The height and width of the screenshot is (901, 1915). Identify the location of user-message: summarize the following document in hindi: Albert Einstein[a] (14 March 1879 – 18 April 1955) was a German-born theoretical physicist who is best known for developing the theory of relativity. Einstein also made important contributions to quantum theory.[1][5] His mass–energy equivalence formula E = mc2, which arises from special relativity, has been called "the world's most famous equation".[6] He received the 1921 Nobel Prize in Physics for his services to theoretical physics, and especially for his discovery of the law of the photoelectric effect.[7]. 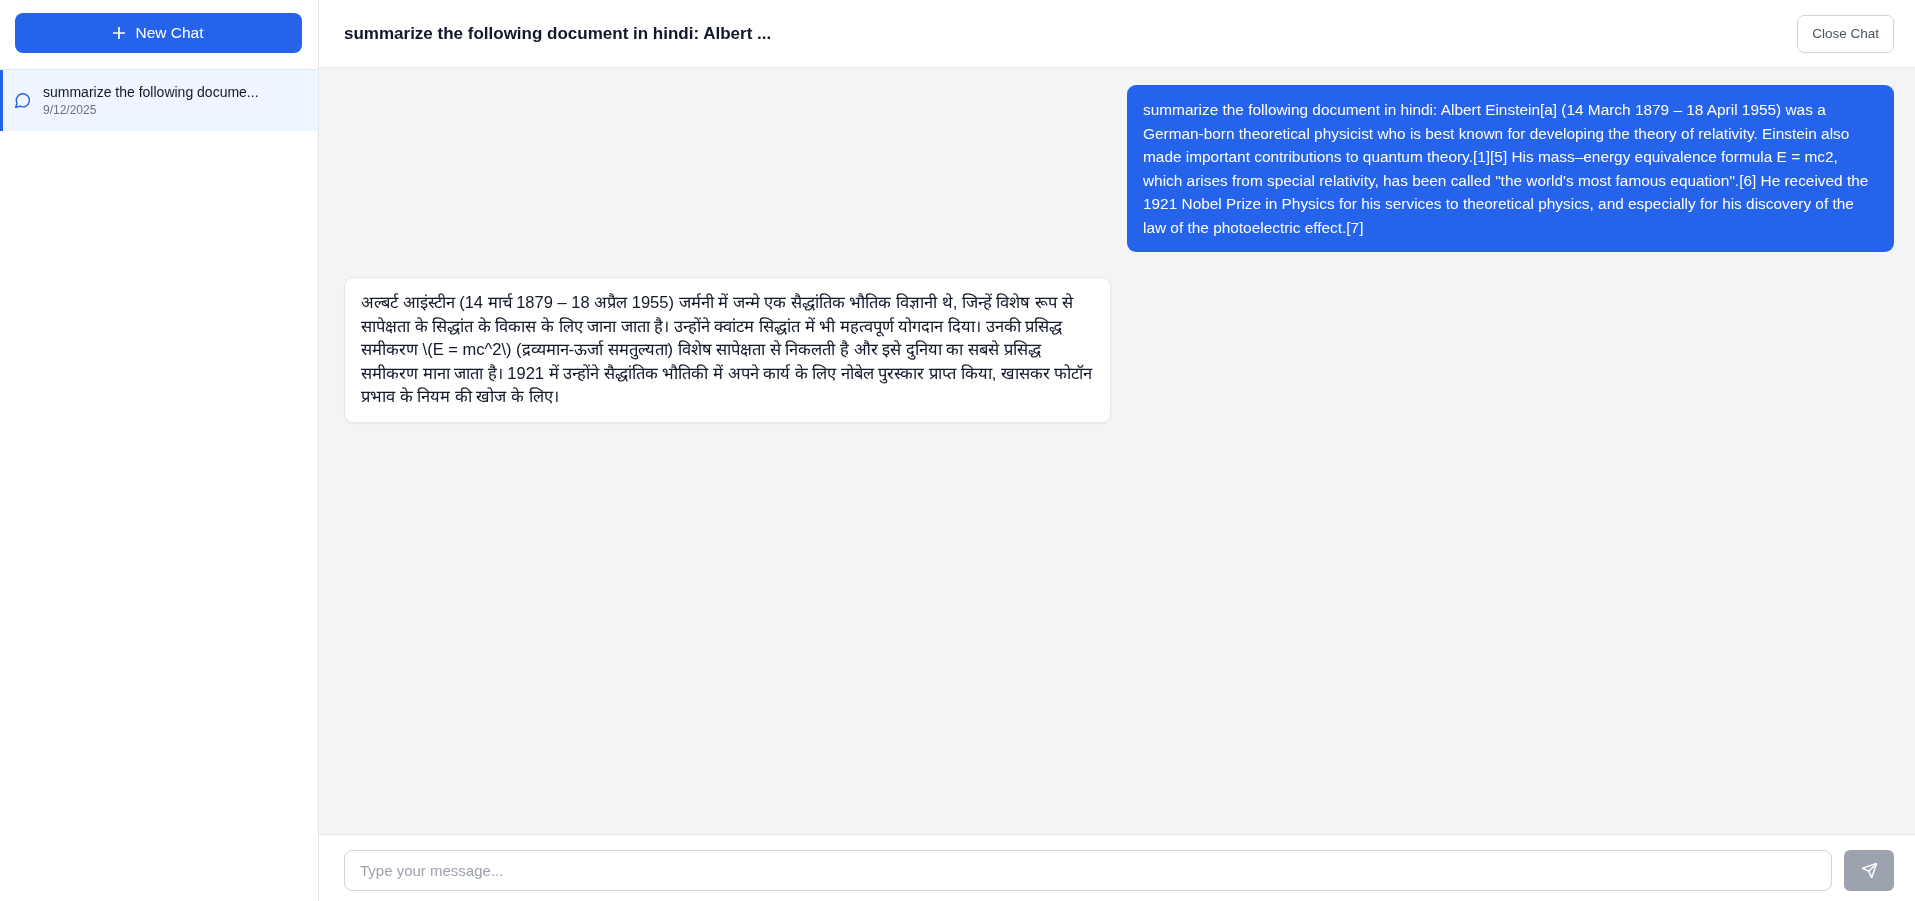
(1510, 168).